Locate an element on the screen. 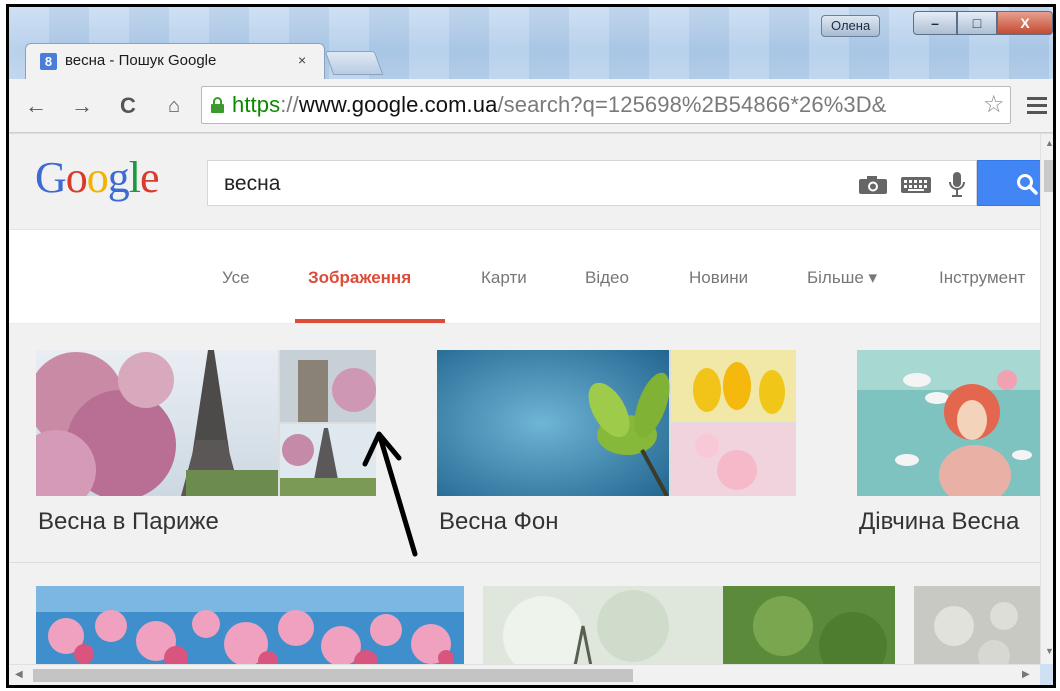  forward-button: → is located at coordinates (82, 106).